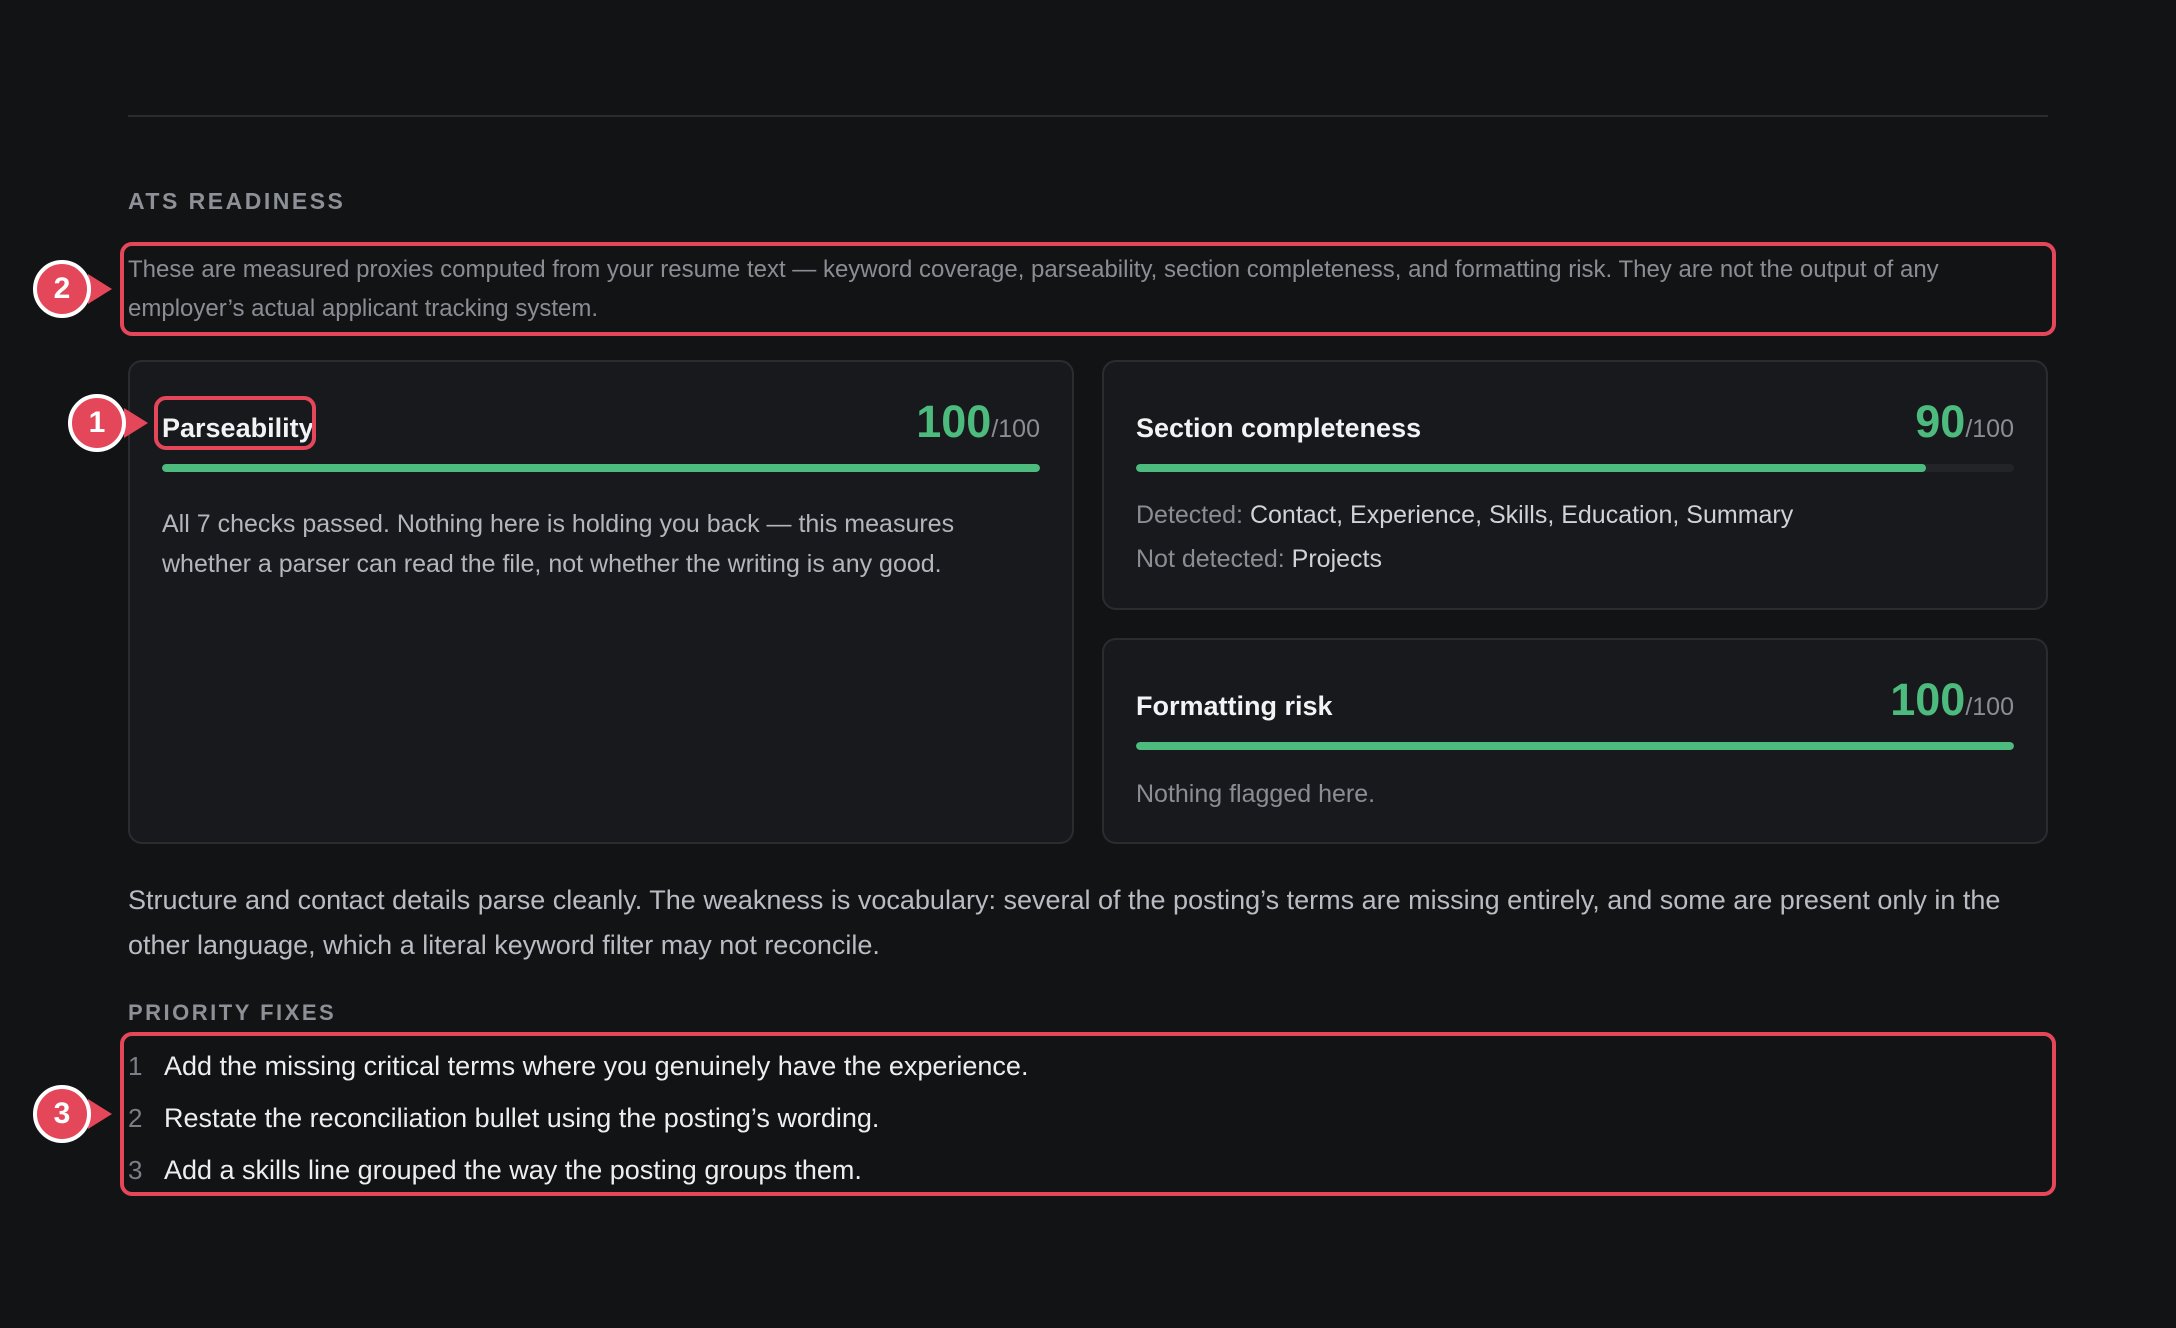  I want to click on section-completeness-progress-bar, so click(1575, 468).